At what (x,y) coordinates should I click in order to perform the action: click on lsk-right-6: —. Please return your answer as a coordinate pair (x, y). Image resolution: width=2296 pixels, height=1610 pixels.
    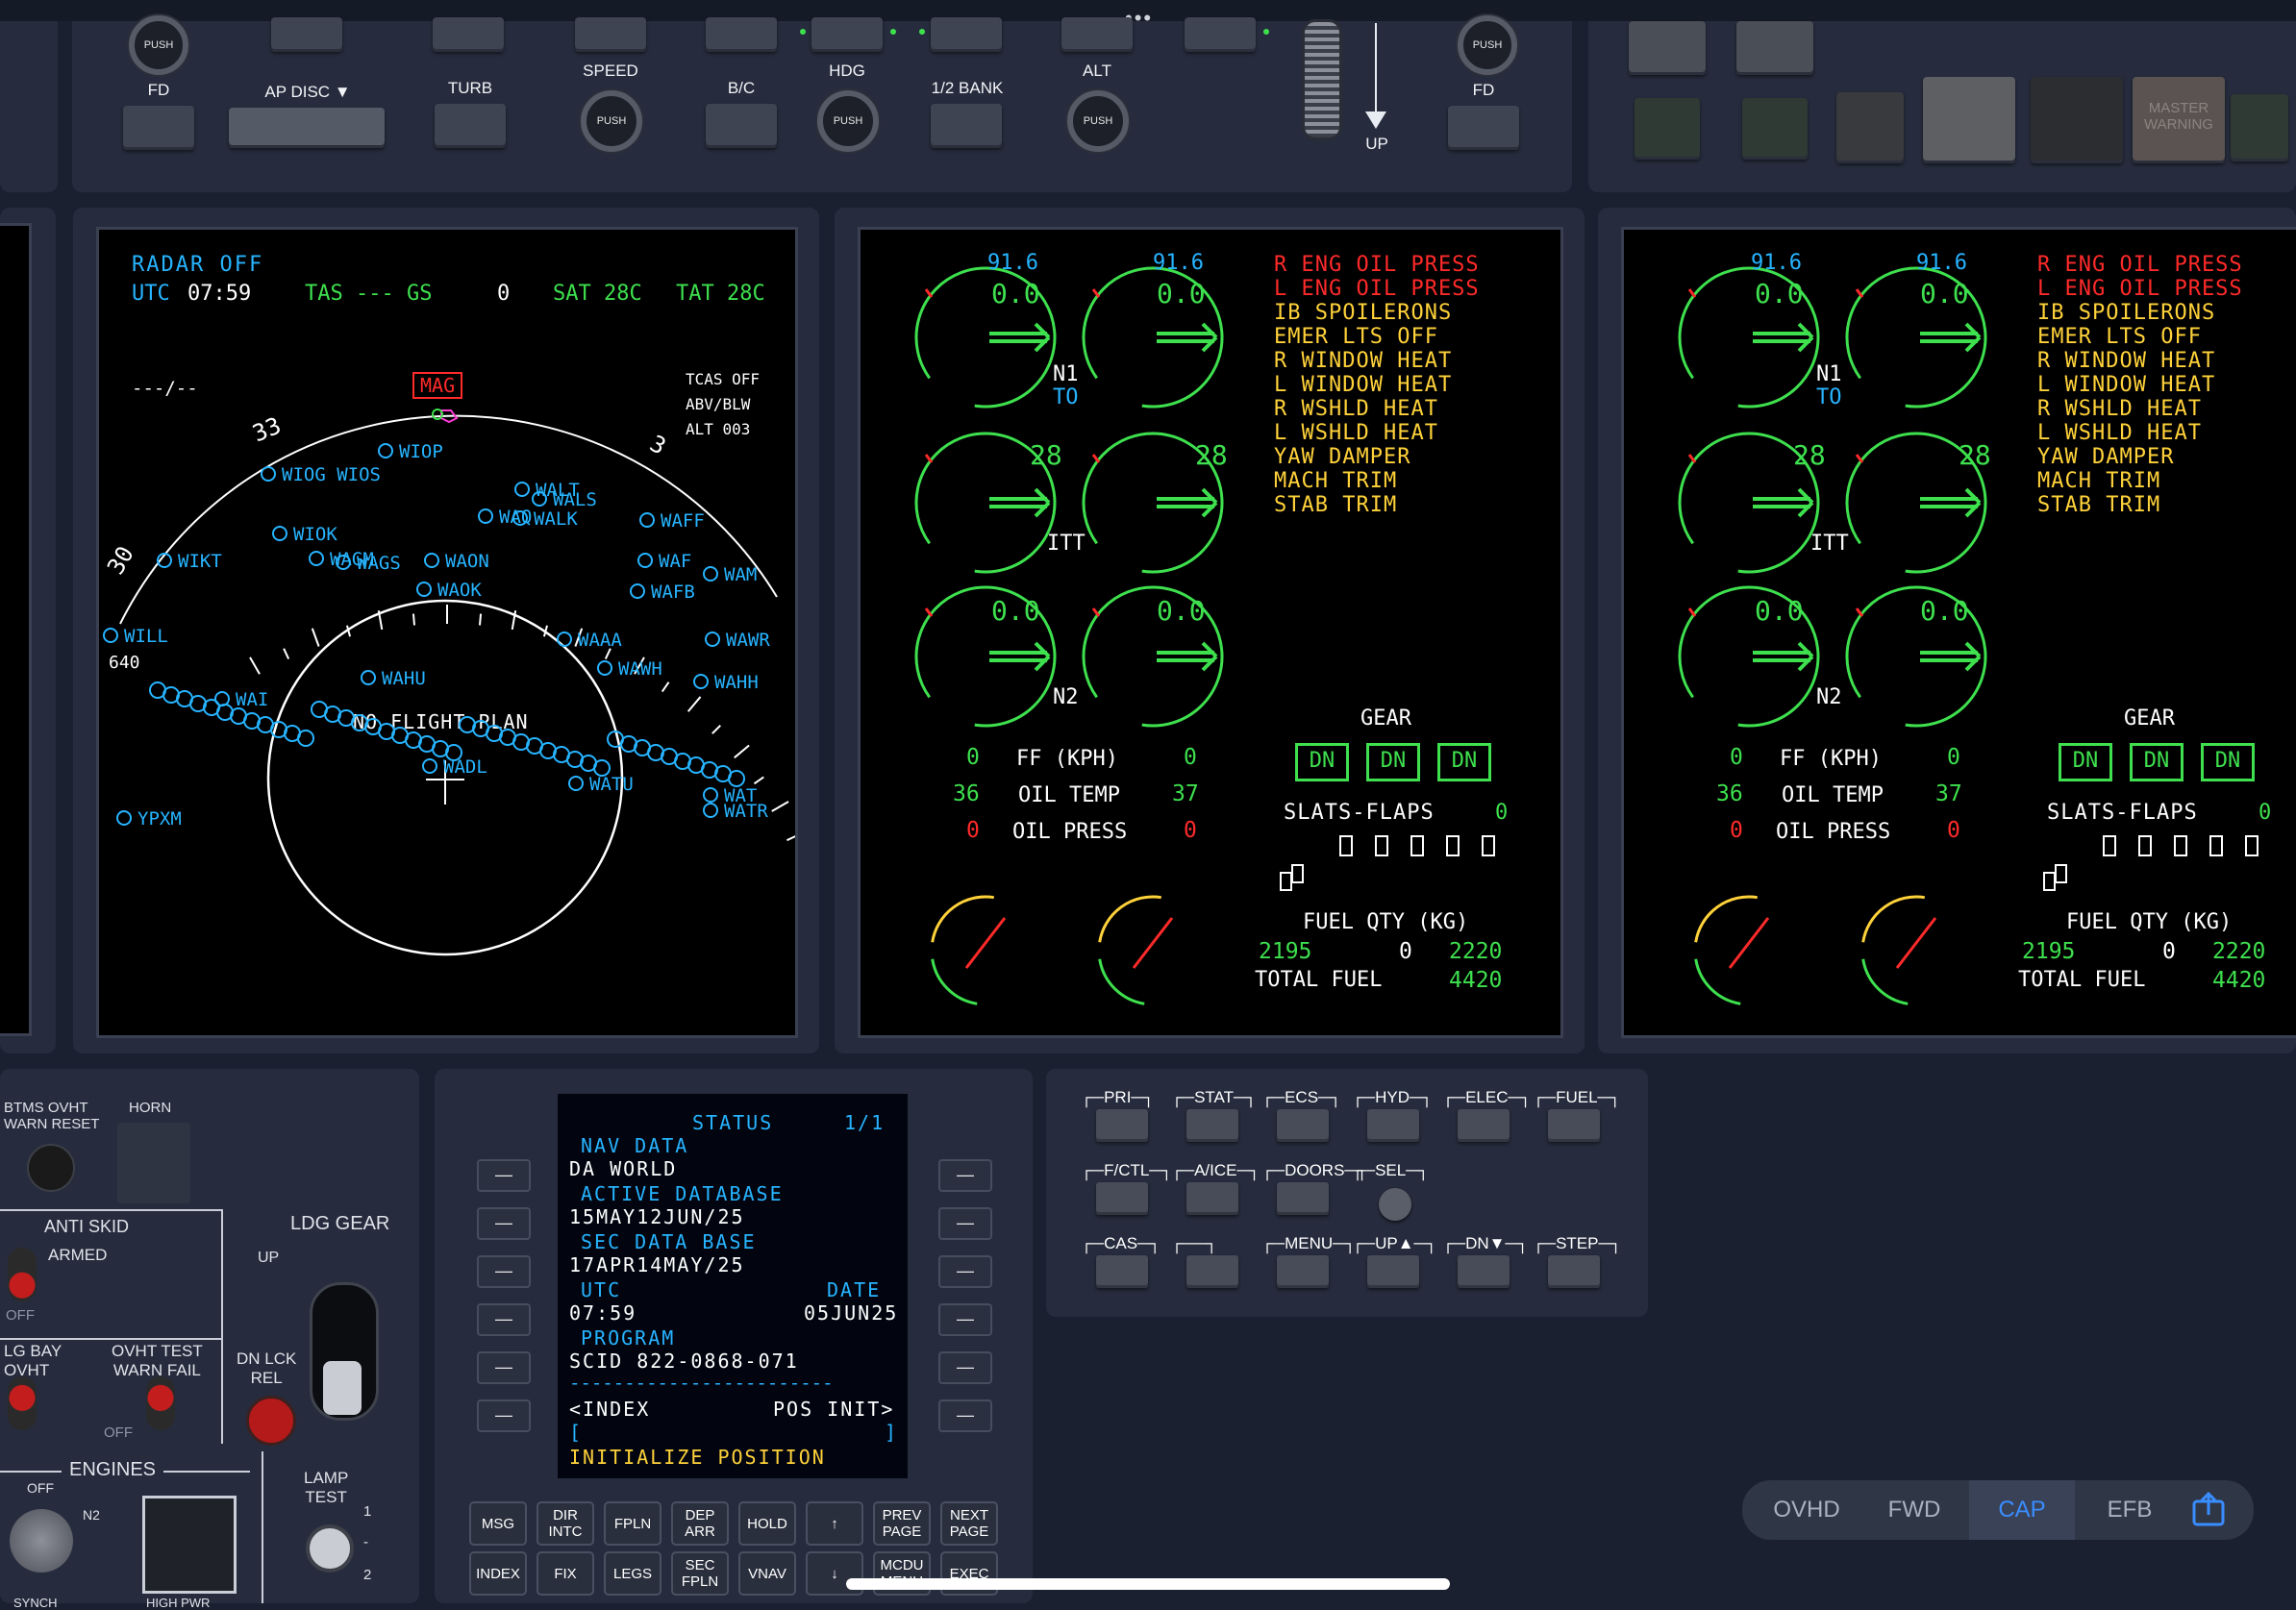
    Looking at the image, I should click on (965, 1416).